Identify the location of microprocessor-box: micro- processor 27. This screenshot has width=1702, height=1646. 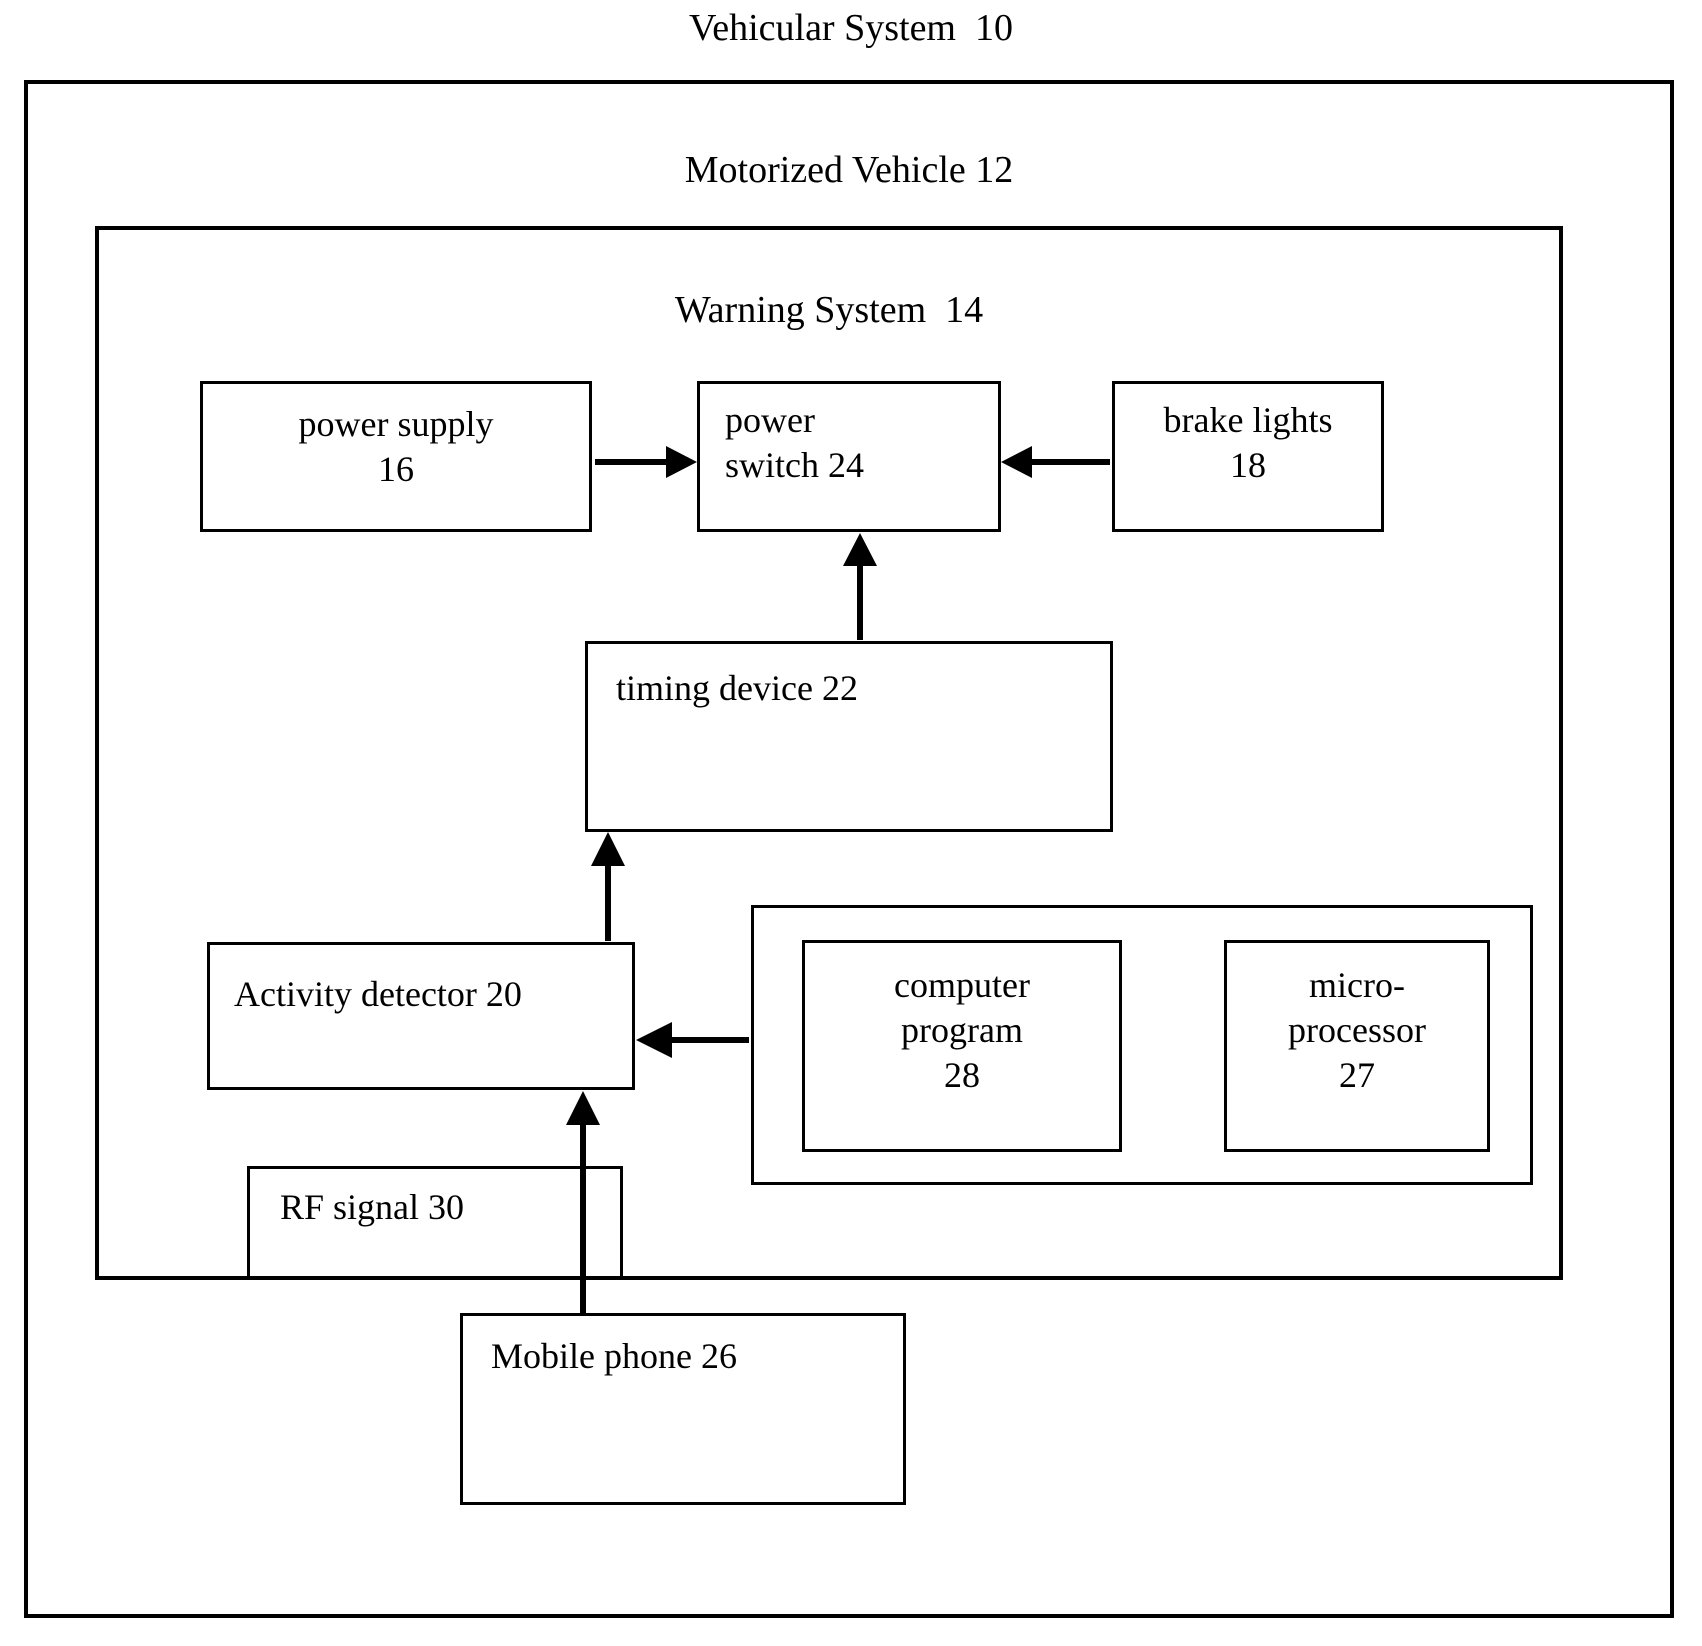
(1357, 1046).